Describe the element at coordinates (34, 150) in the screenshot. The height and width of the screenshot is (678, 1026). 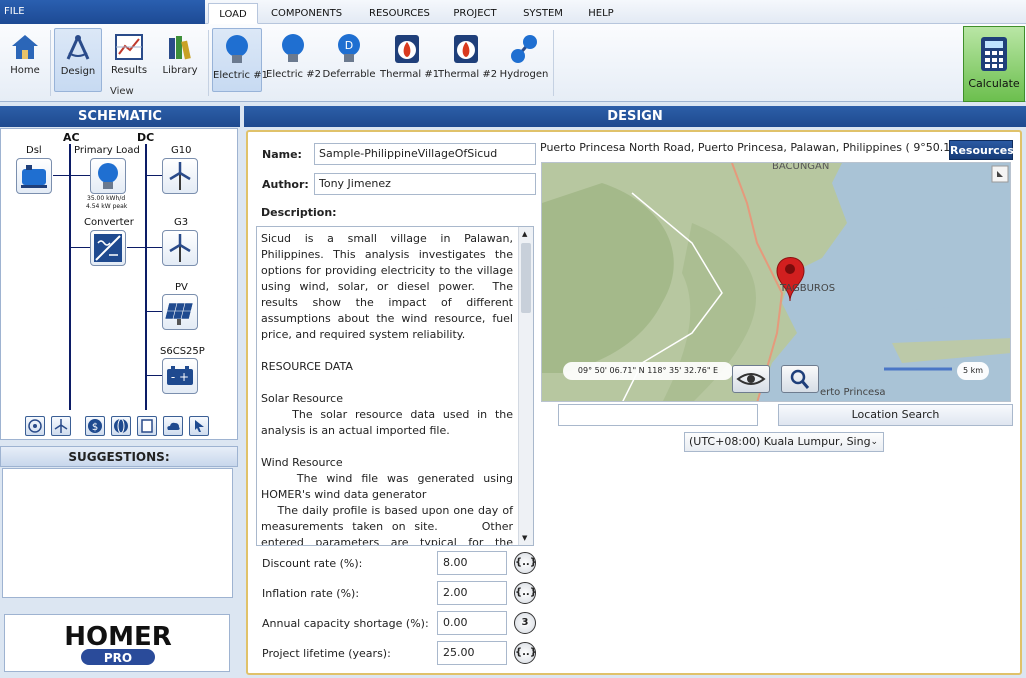
I see `dsl-label: Dsl` at that location.